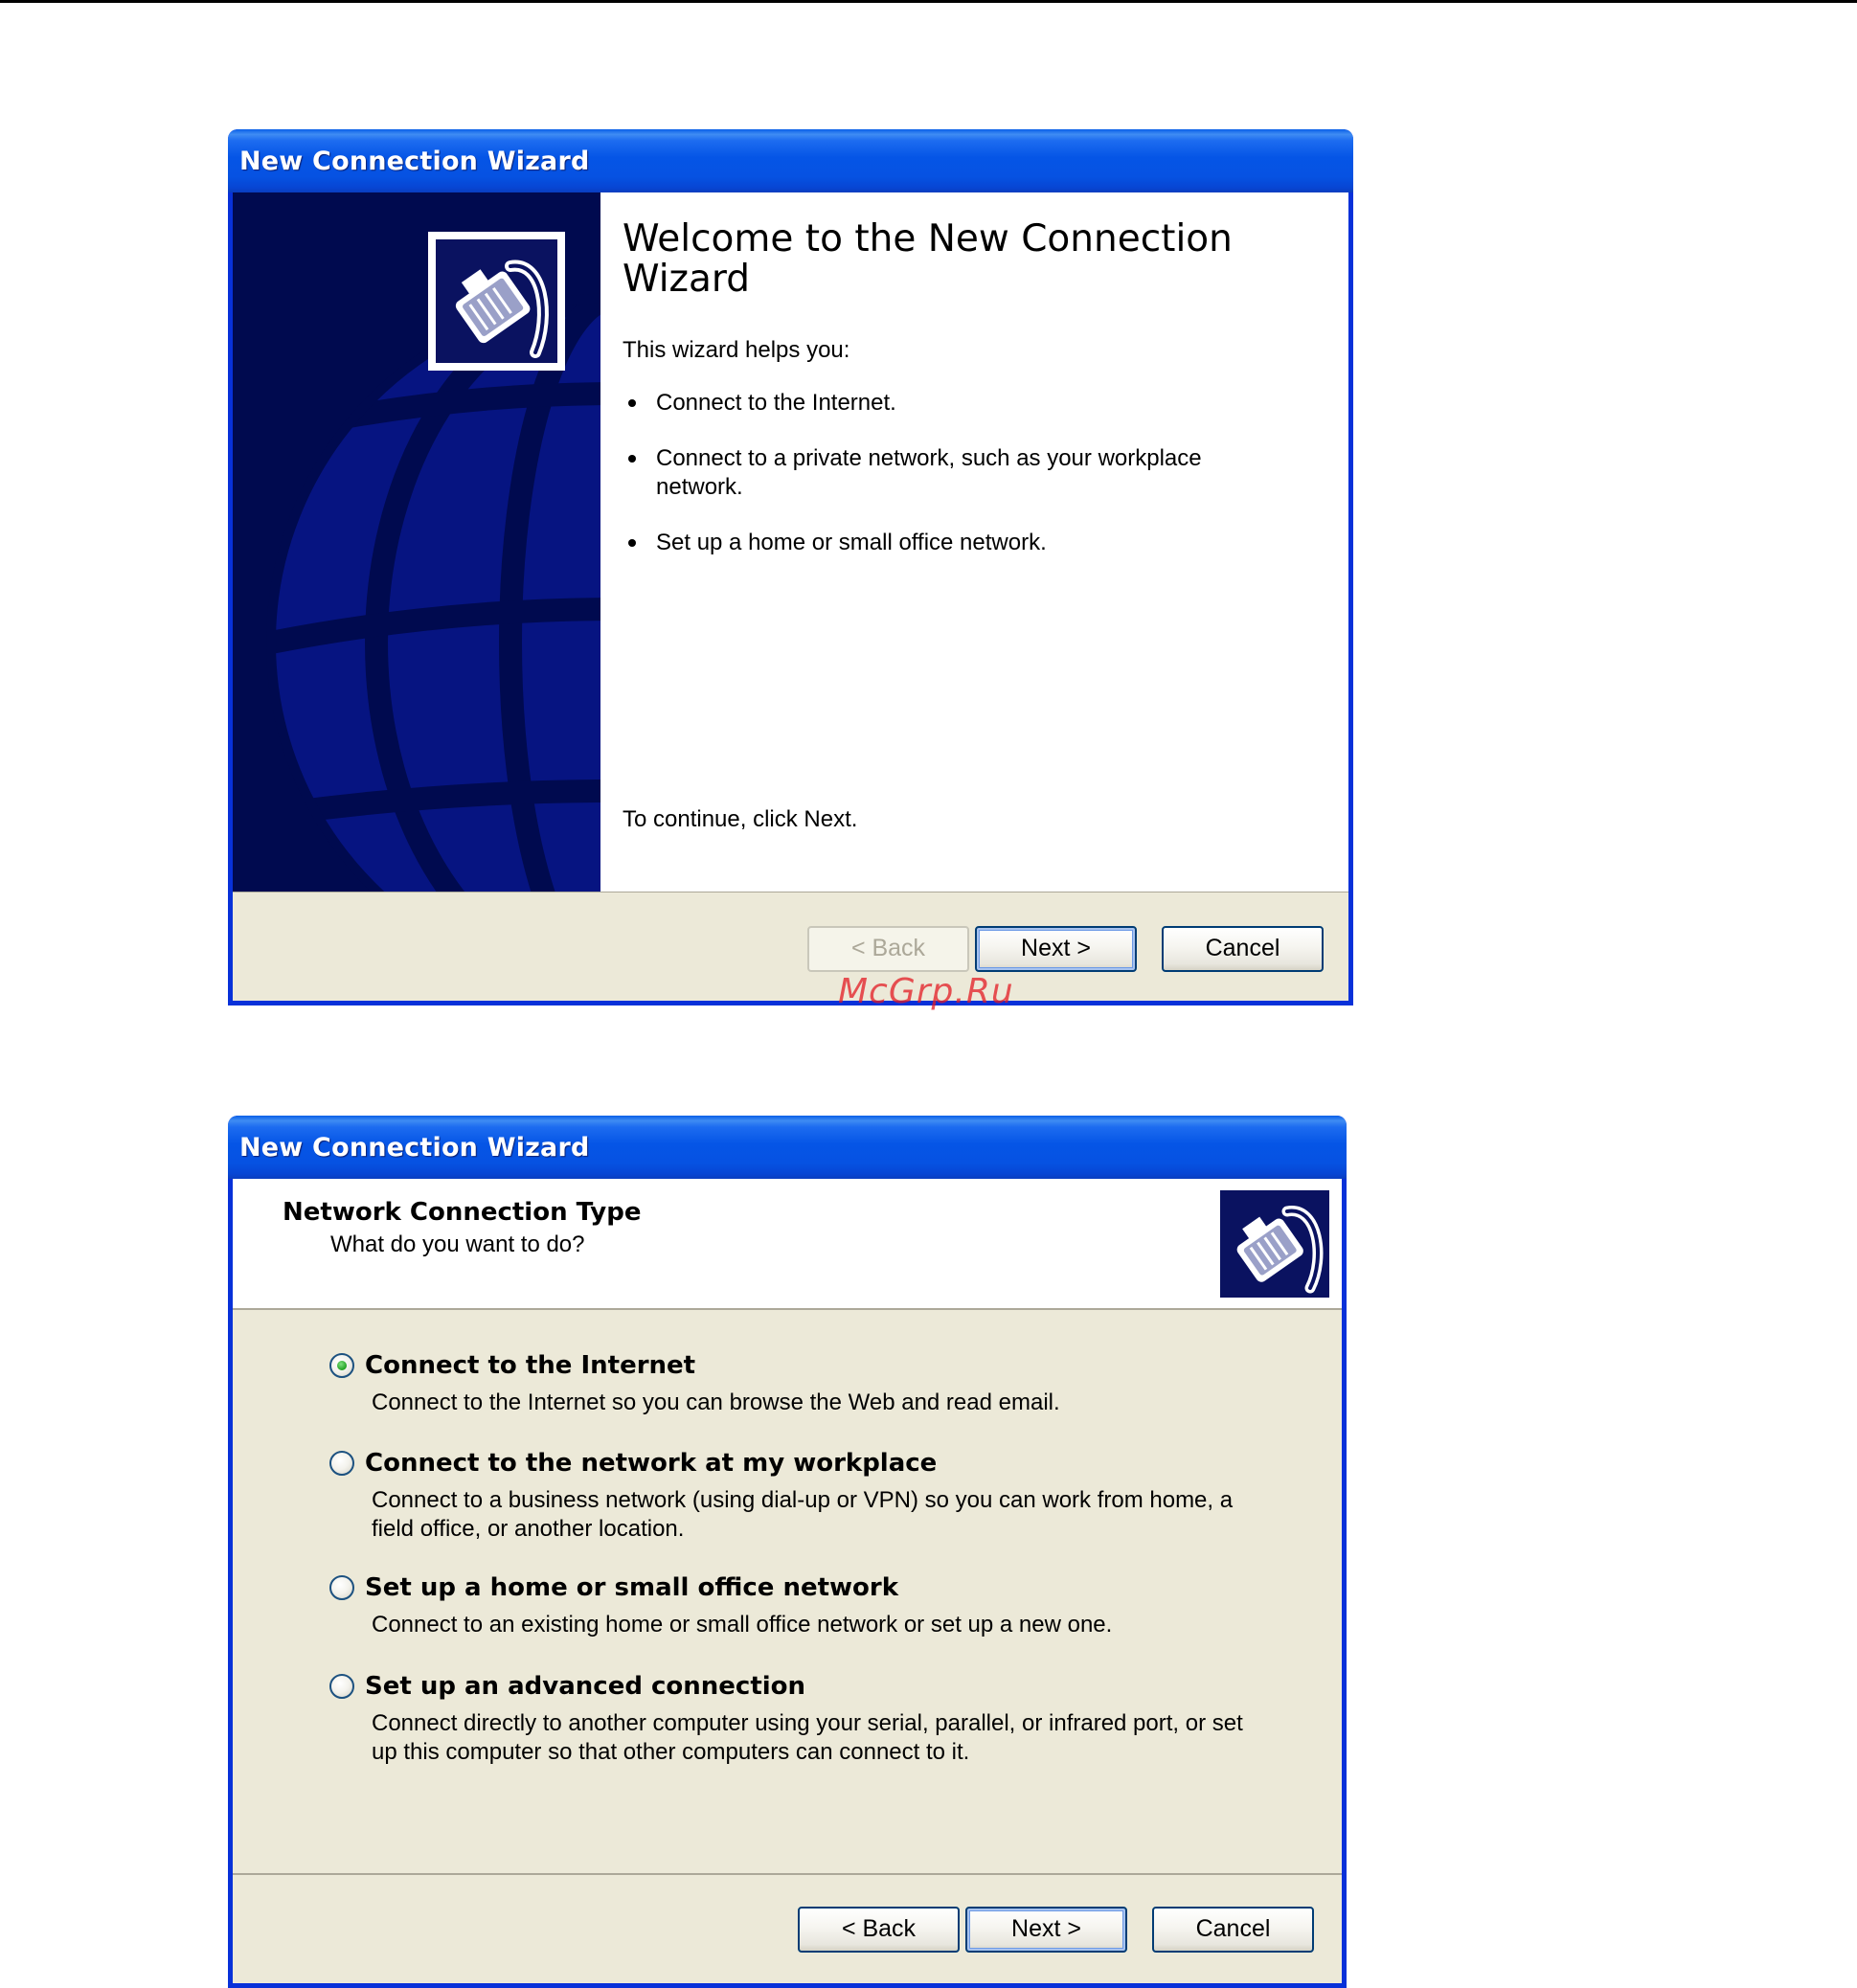  I want to click on page-title: Network Connection Type, so click(463, 1212).